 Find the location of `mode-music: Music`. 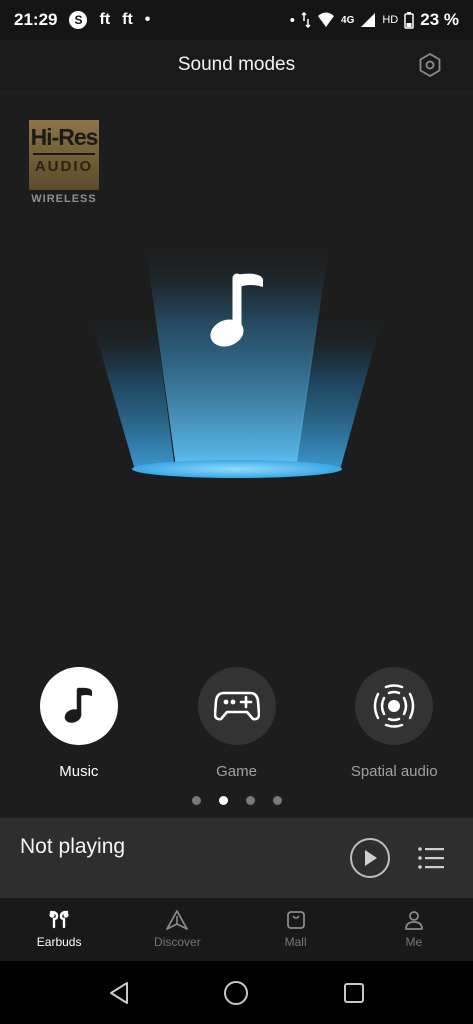

mode-music: Music is located at coordinates (79, 723).